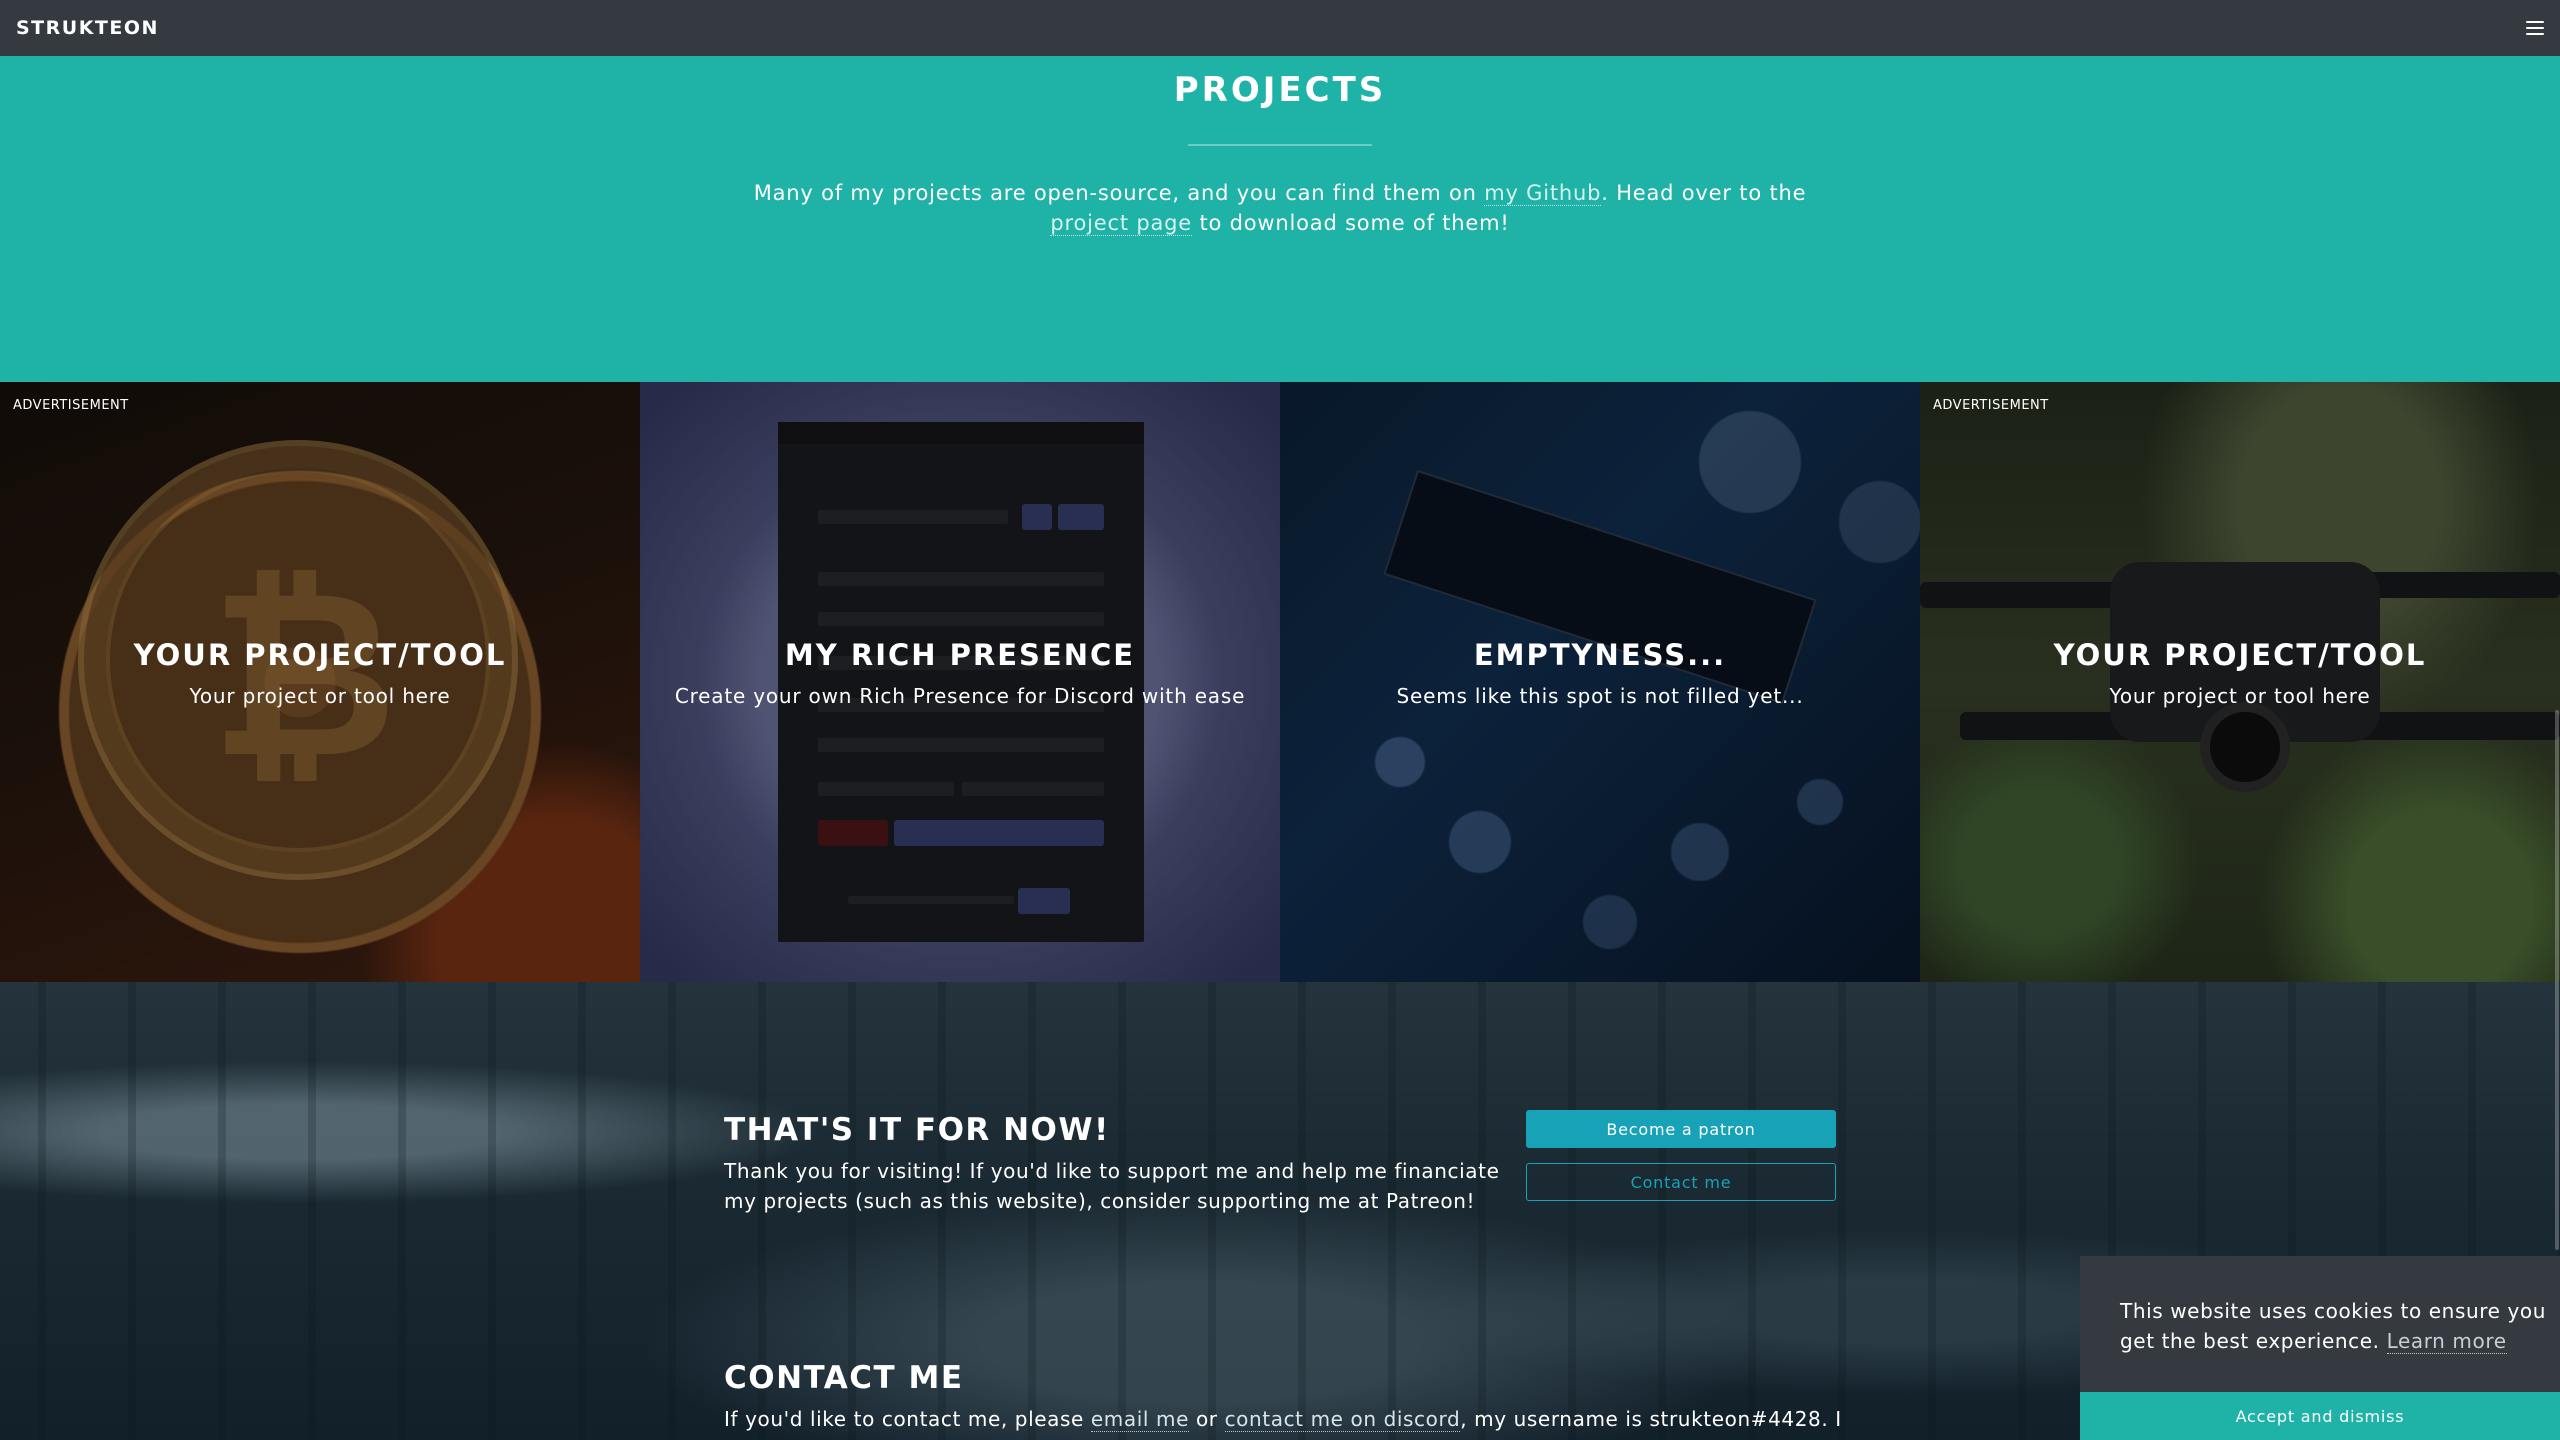  Describe the element at coordinates (1280, 90) in the screenshot. I see `projects-title: PROJECTS` at that location.